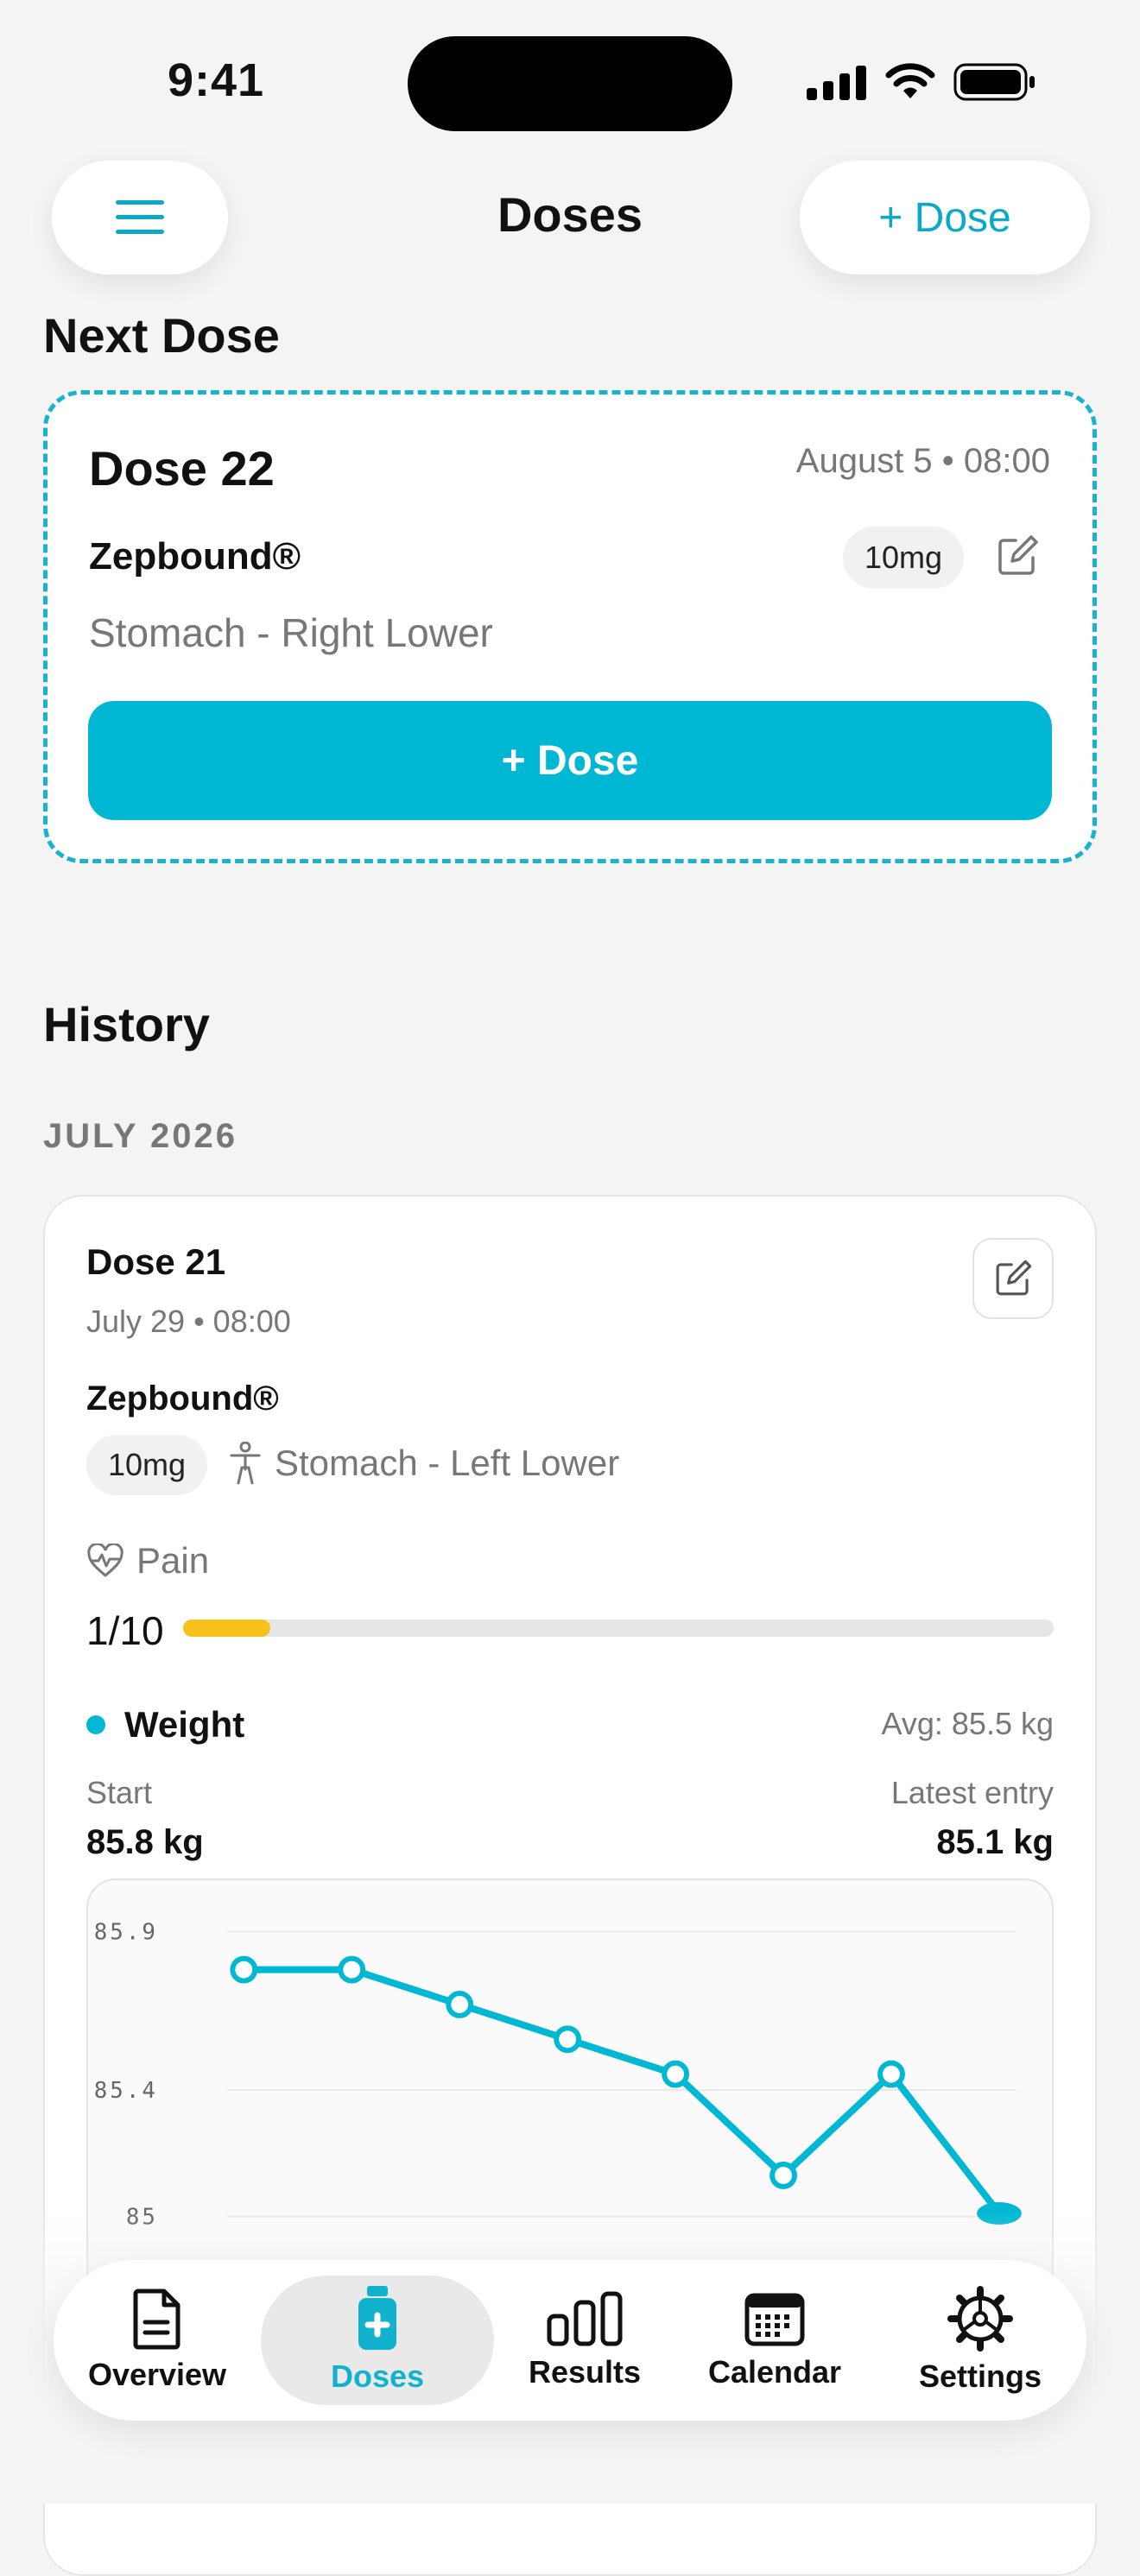 This screenshot has width=1140, height=2576. I want to click on heart-pulse-icon, so click(105, 1560).